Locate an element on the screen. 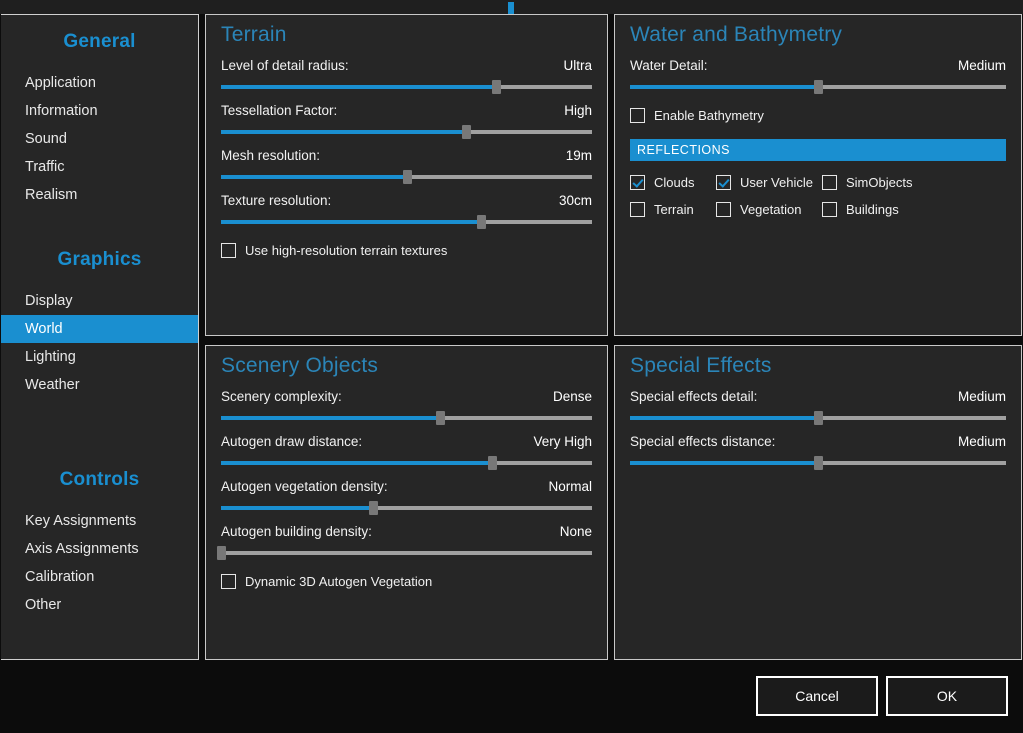 The image size is (1023, 733). checkbox-label: SimObjects is located at coordinates (879, 182).